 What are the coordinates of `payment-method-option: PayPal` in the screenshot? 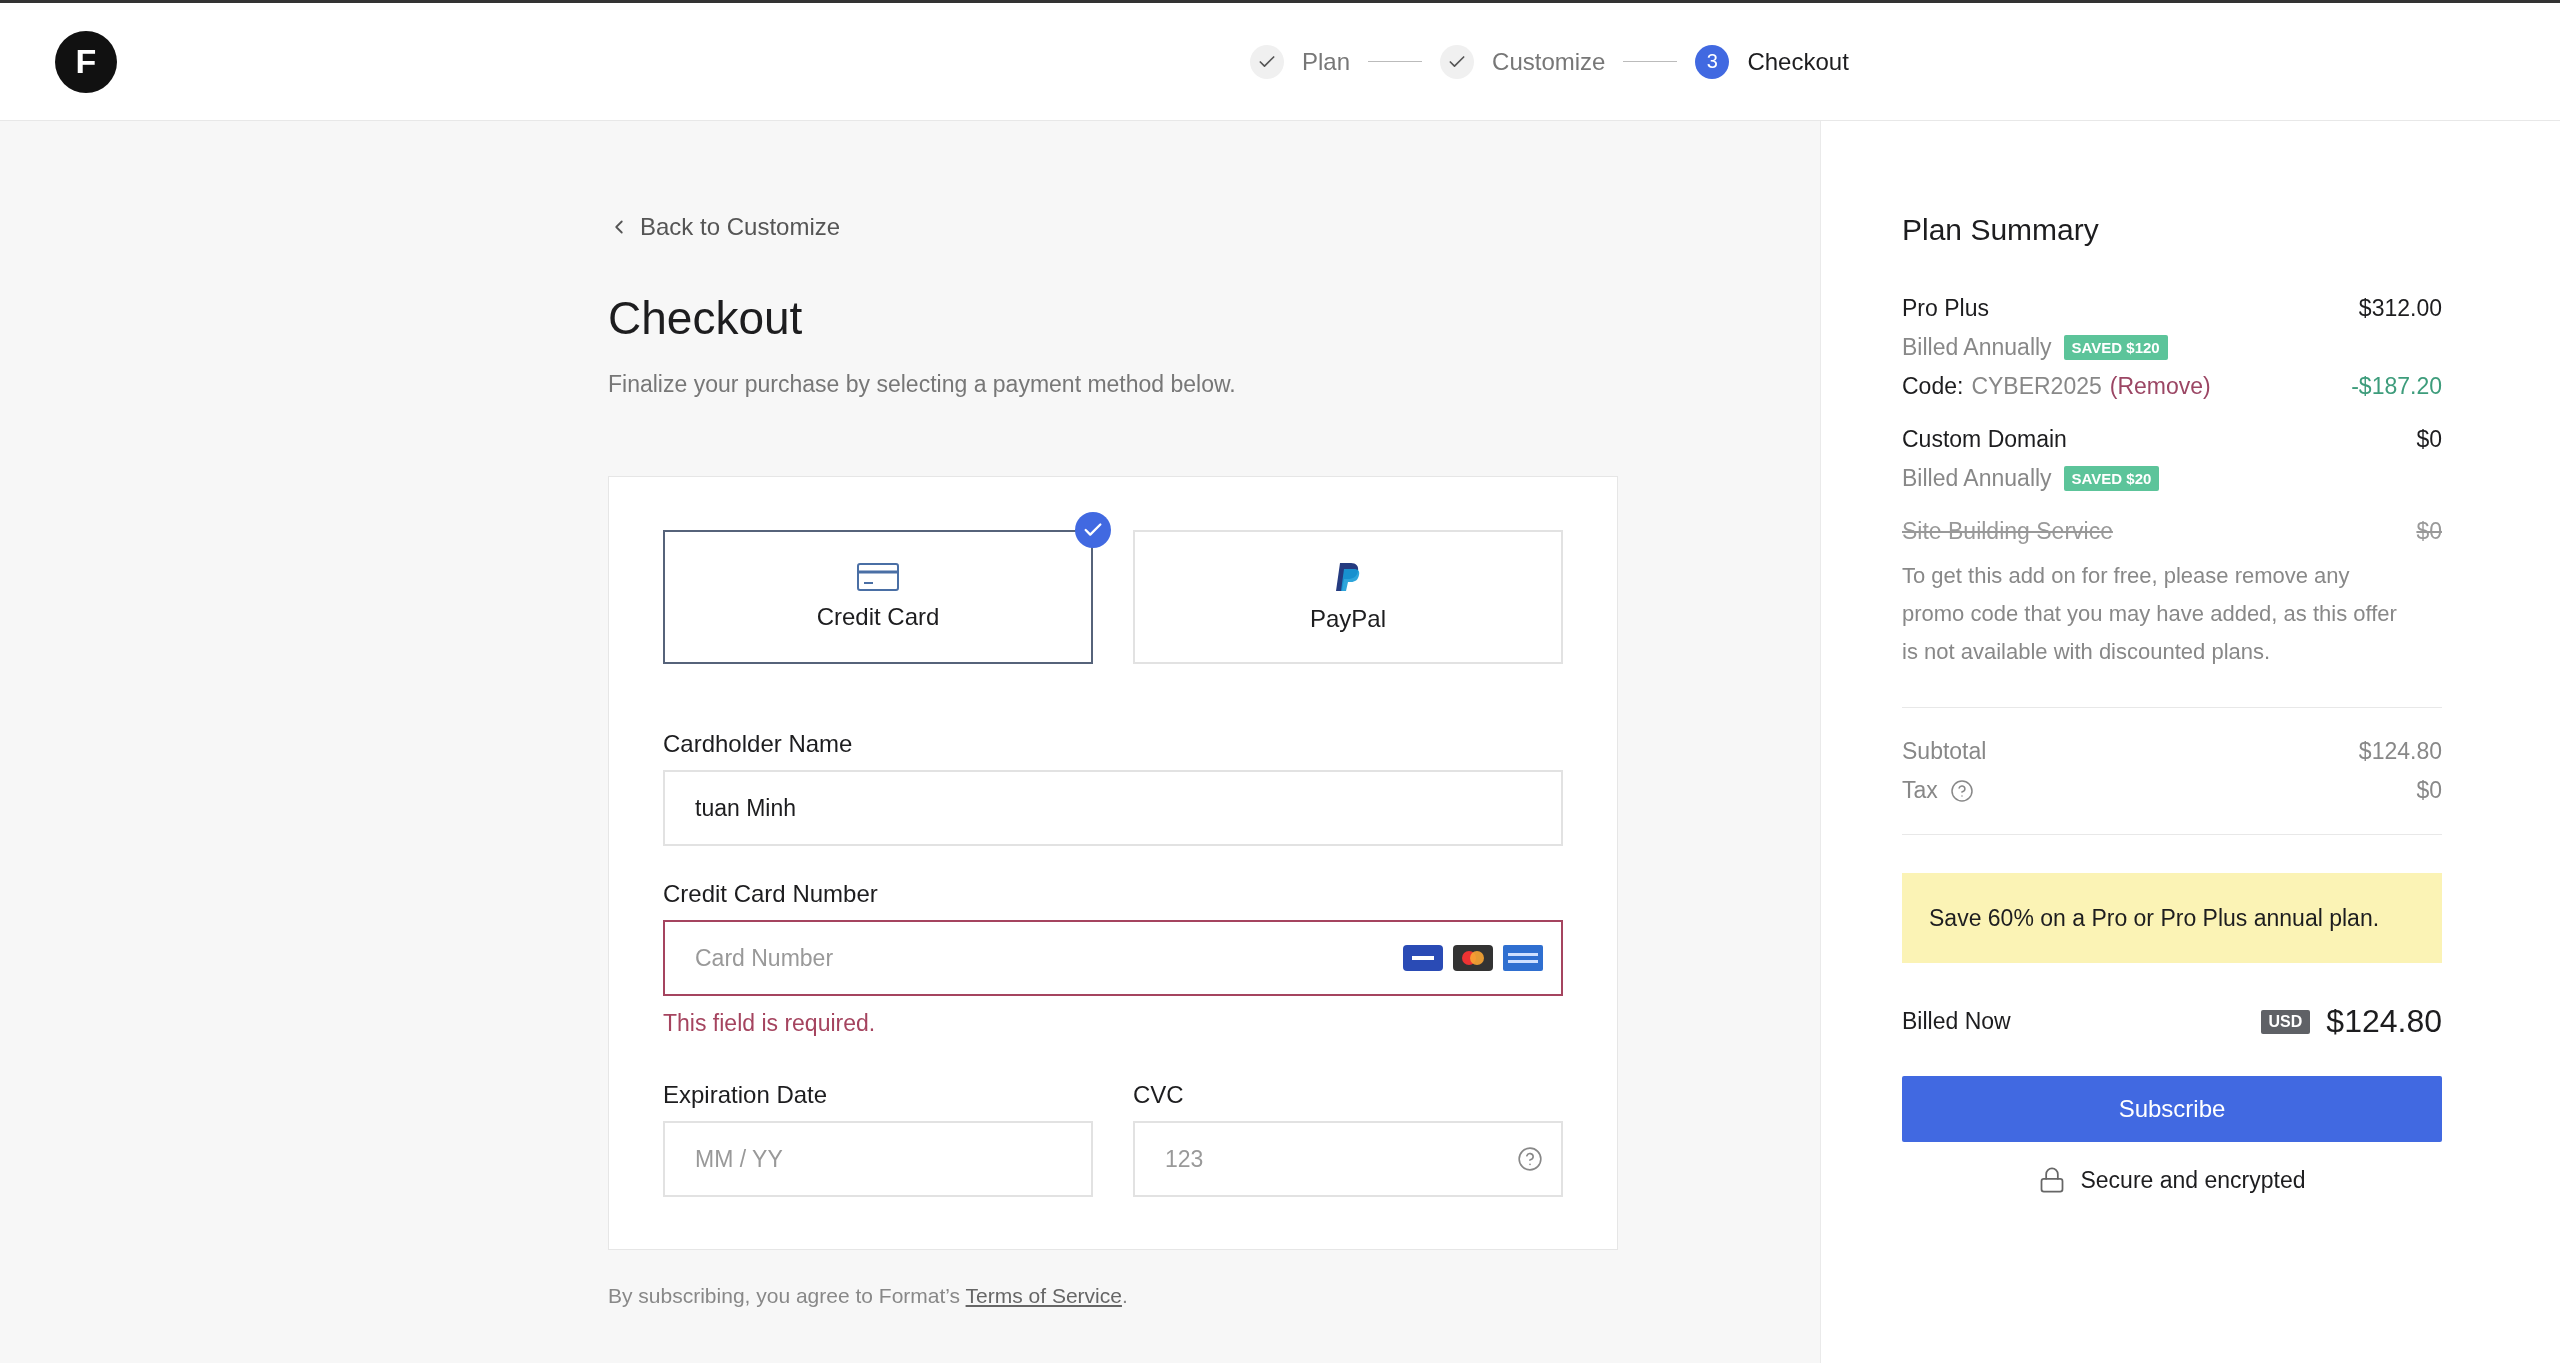 It's located at (1348, 597).